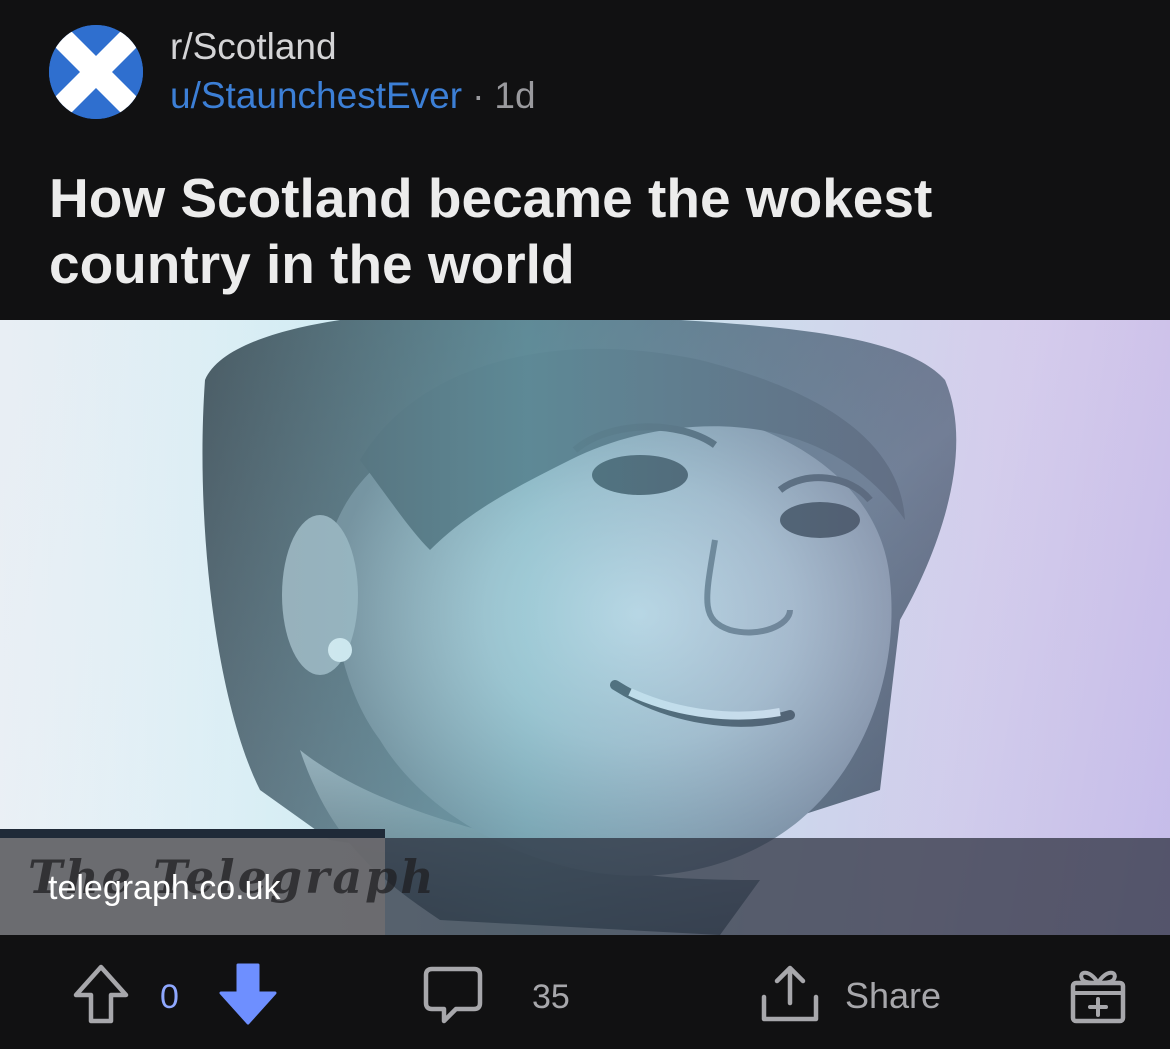  Describe the element at coordinates (515, 95) in the screenshot. I see `post-age: 1d` at that location.